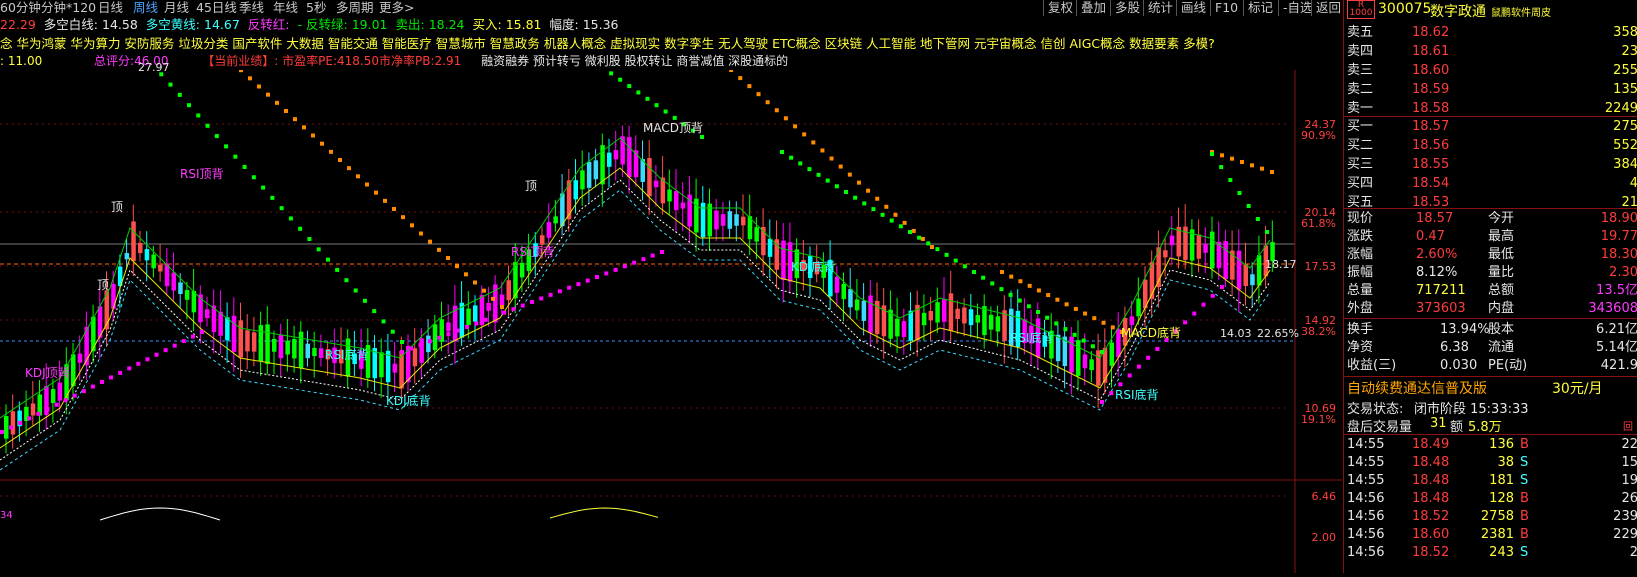  What do you see at coordinates (564, 24) in the screenshot?
I see `range-label: 幅度:` at bounding box center [564, 24].